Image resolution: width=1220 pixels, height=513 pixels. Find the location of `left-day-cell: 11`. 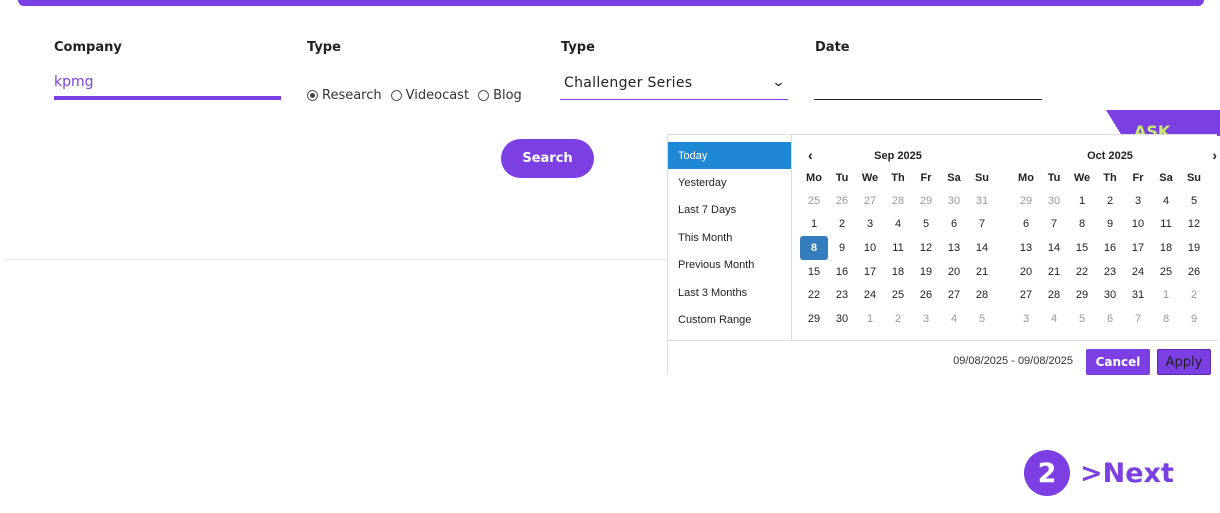

left-day-cell: 11 is located at coordinates (898, 248).